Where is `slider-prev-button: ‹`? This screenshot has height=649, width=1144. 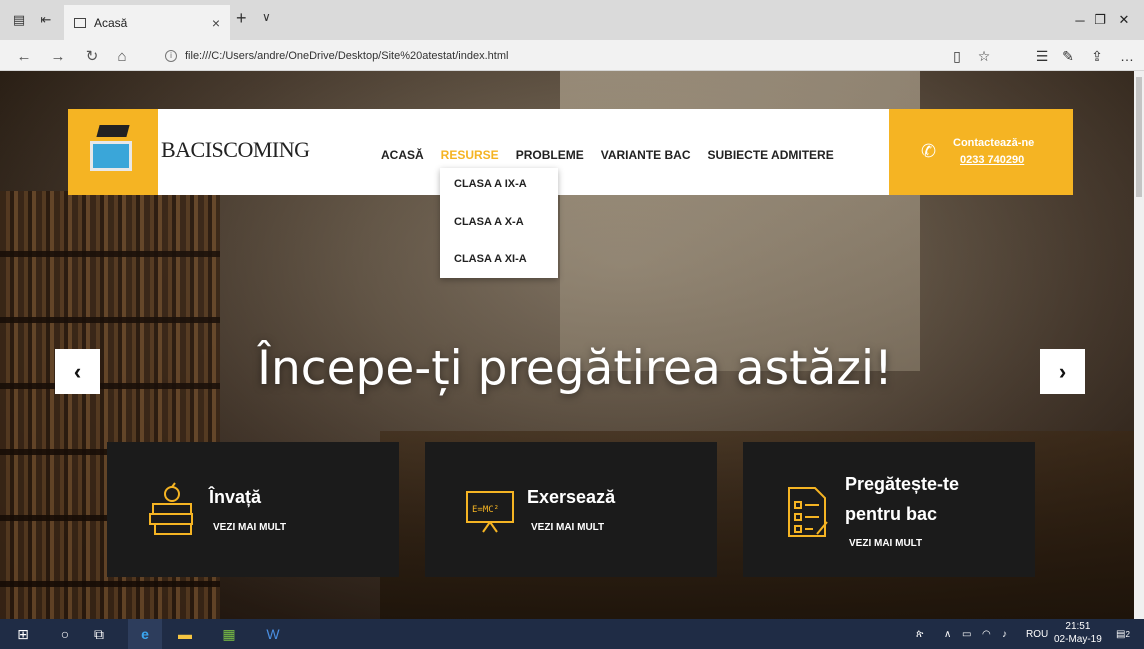
slider-prev-button: ‹ is located at coordinates (77, 371).